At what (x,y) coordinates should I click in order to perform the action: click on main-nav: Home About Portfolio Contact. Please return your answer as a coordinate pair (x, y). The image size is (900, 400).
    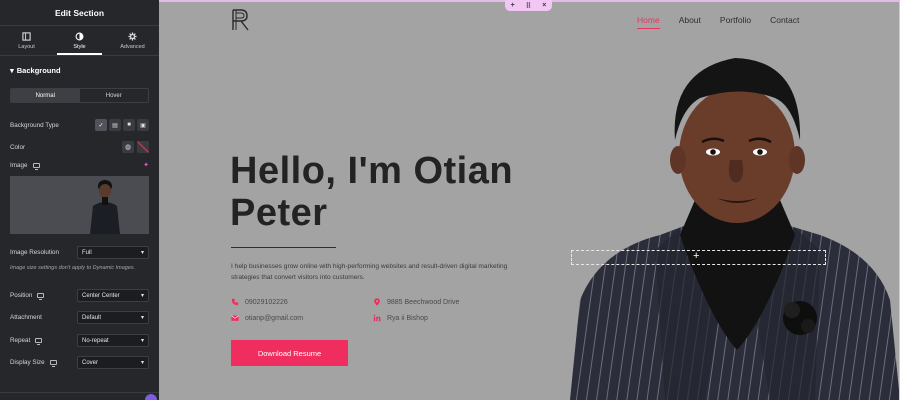
    Looking at the image, I should click on (718, 22).